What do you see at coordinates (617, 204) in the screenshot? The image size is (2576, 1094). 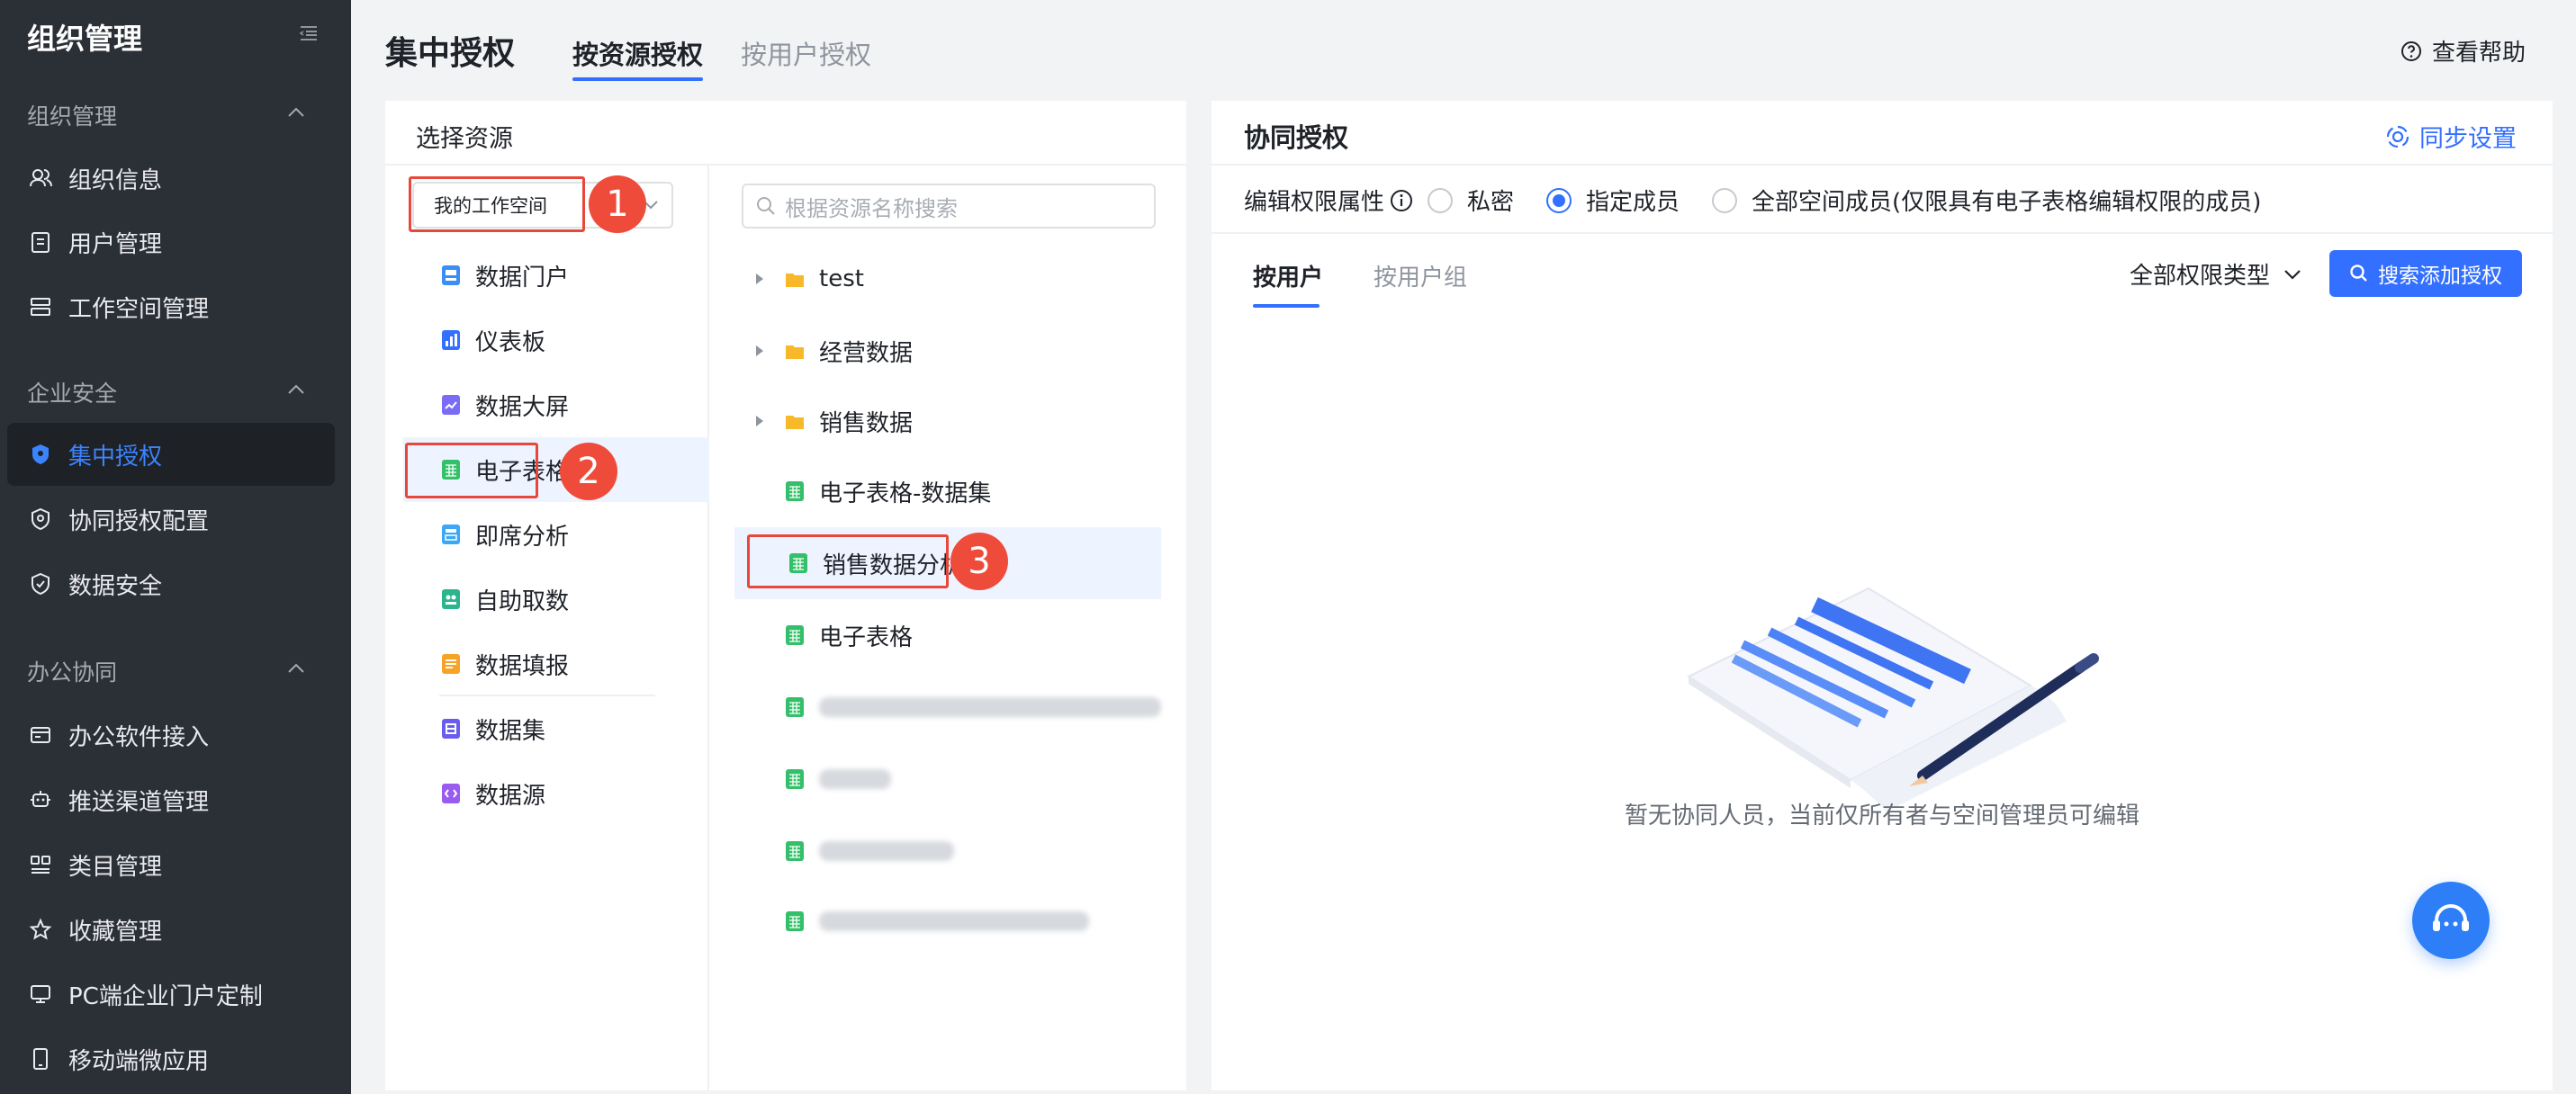 I see `step-badge-1: 1` at bounding box center [617, 204].